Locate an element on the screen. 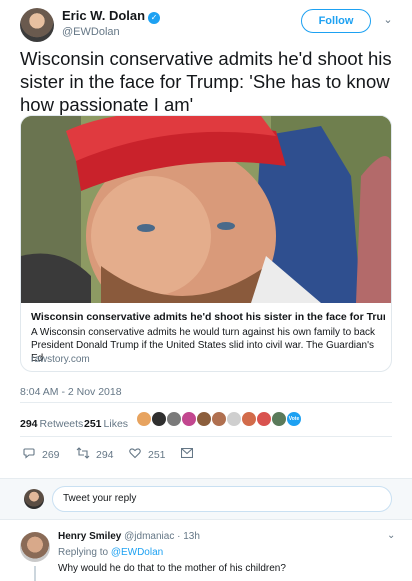  replying-to-link: @EWDolan is located at coordinates (137, 552).